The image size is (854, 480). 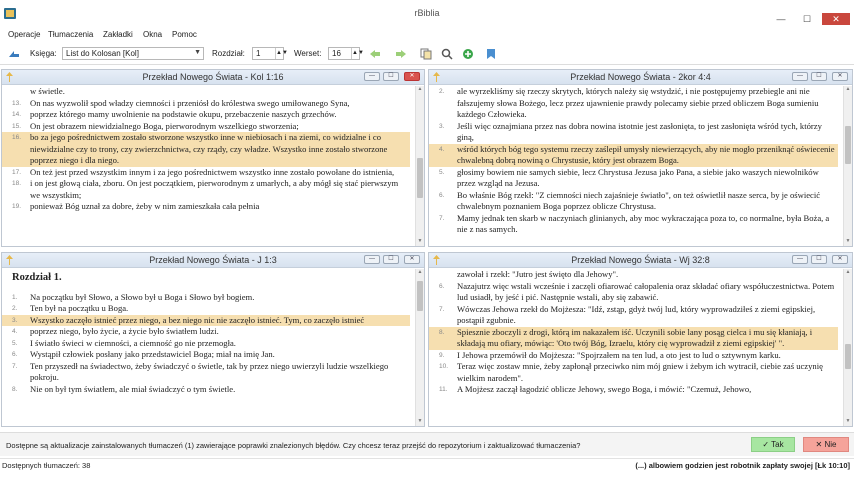 What do you see at coordinates (401, 54) in the screenshot?
I see `forward-arrow-icon` at bounding box center [401, 54].